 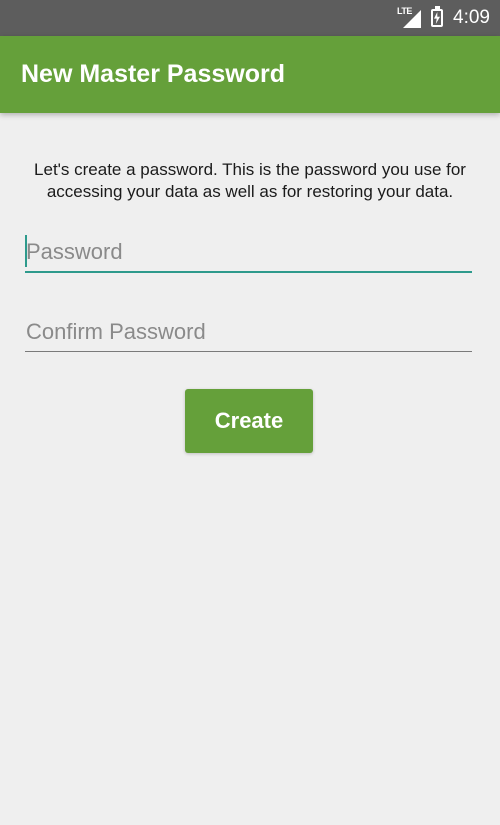 I want to click on battery-charging-icon, so click(x=437, y=16).